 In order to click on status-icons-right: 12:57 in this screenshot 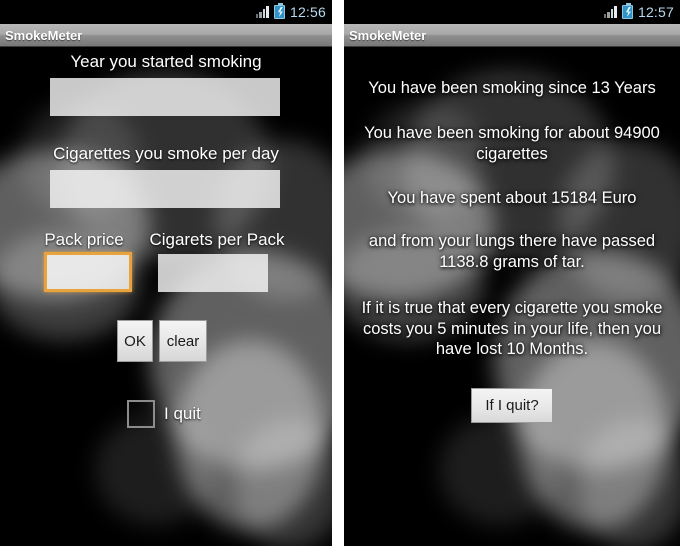, I will do `click(638, 11)`.